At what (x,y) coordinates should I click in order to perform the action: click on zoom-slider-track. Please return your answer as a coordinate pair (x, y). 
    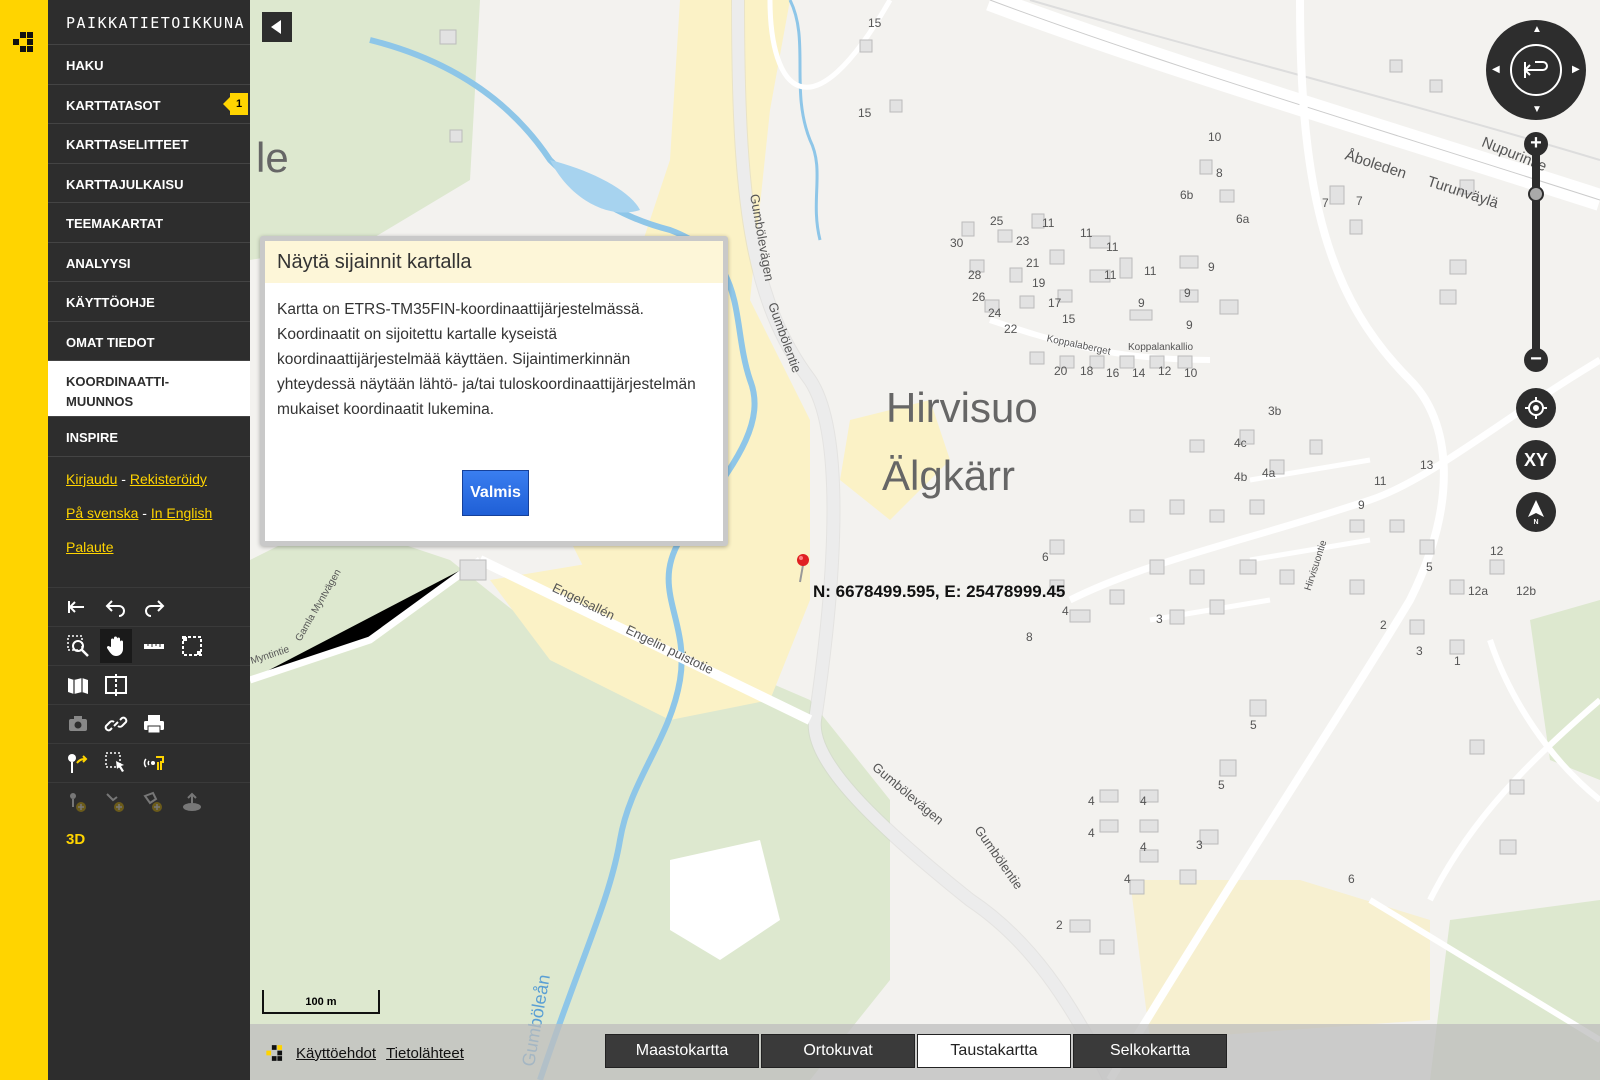
    Looking at the image, I should click on (1536, 258).